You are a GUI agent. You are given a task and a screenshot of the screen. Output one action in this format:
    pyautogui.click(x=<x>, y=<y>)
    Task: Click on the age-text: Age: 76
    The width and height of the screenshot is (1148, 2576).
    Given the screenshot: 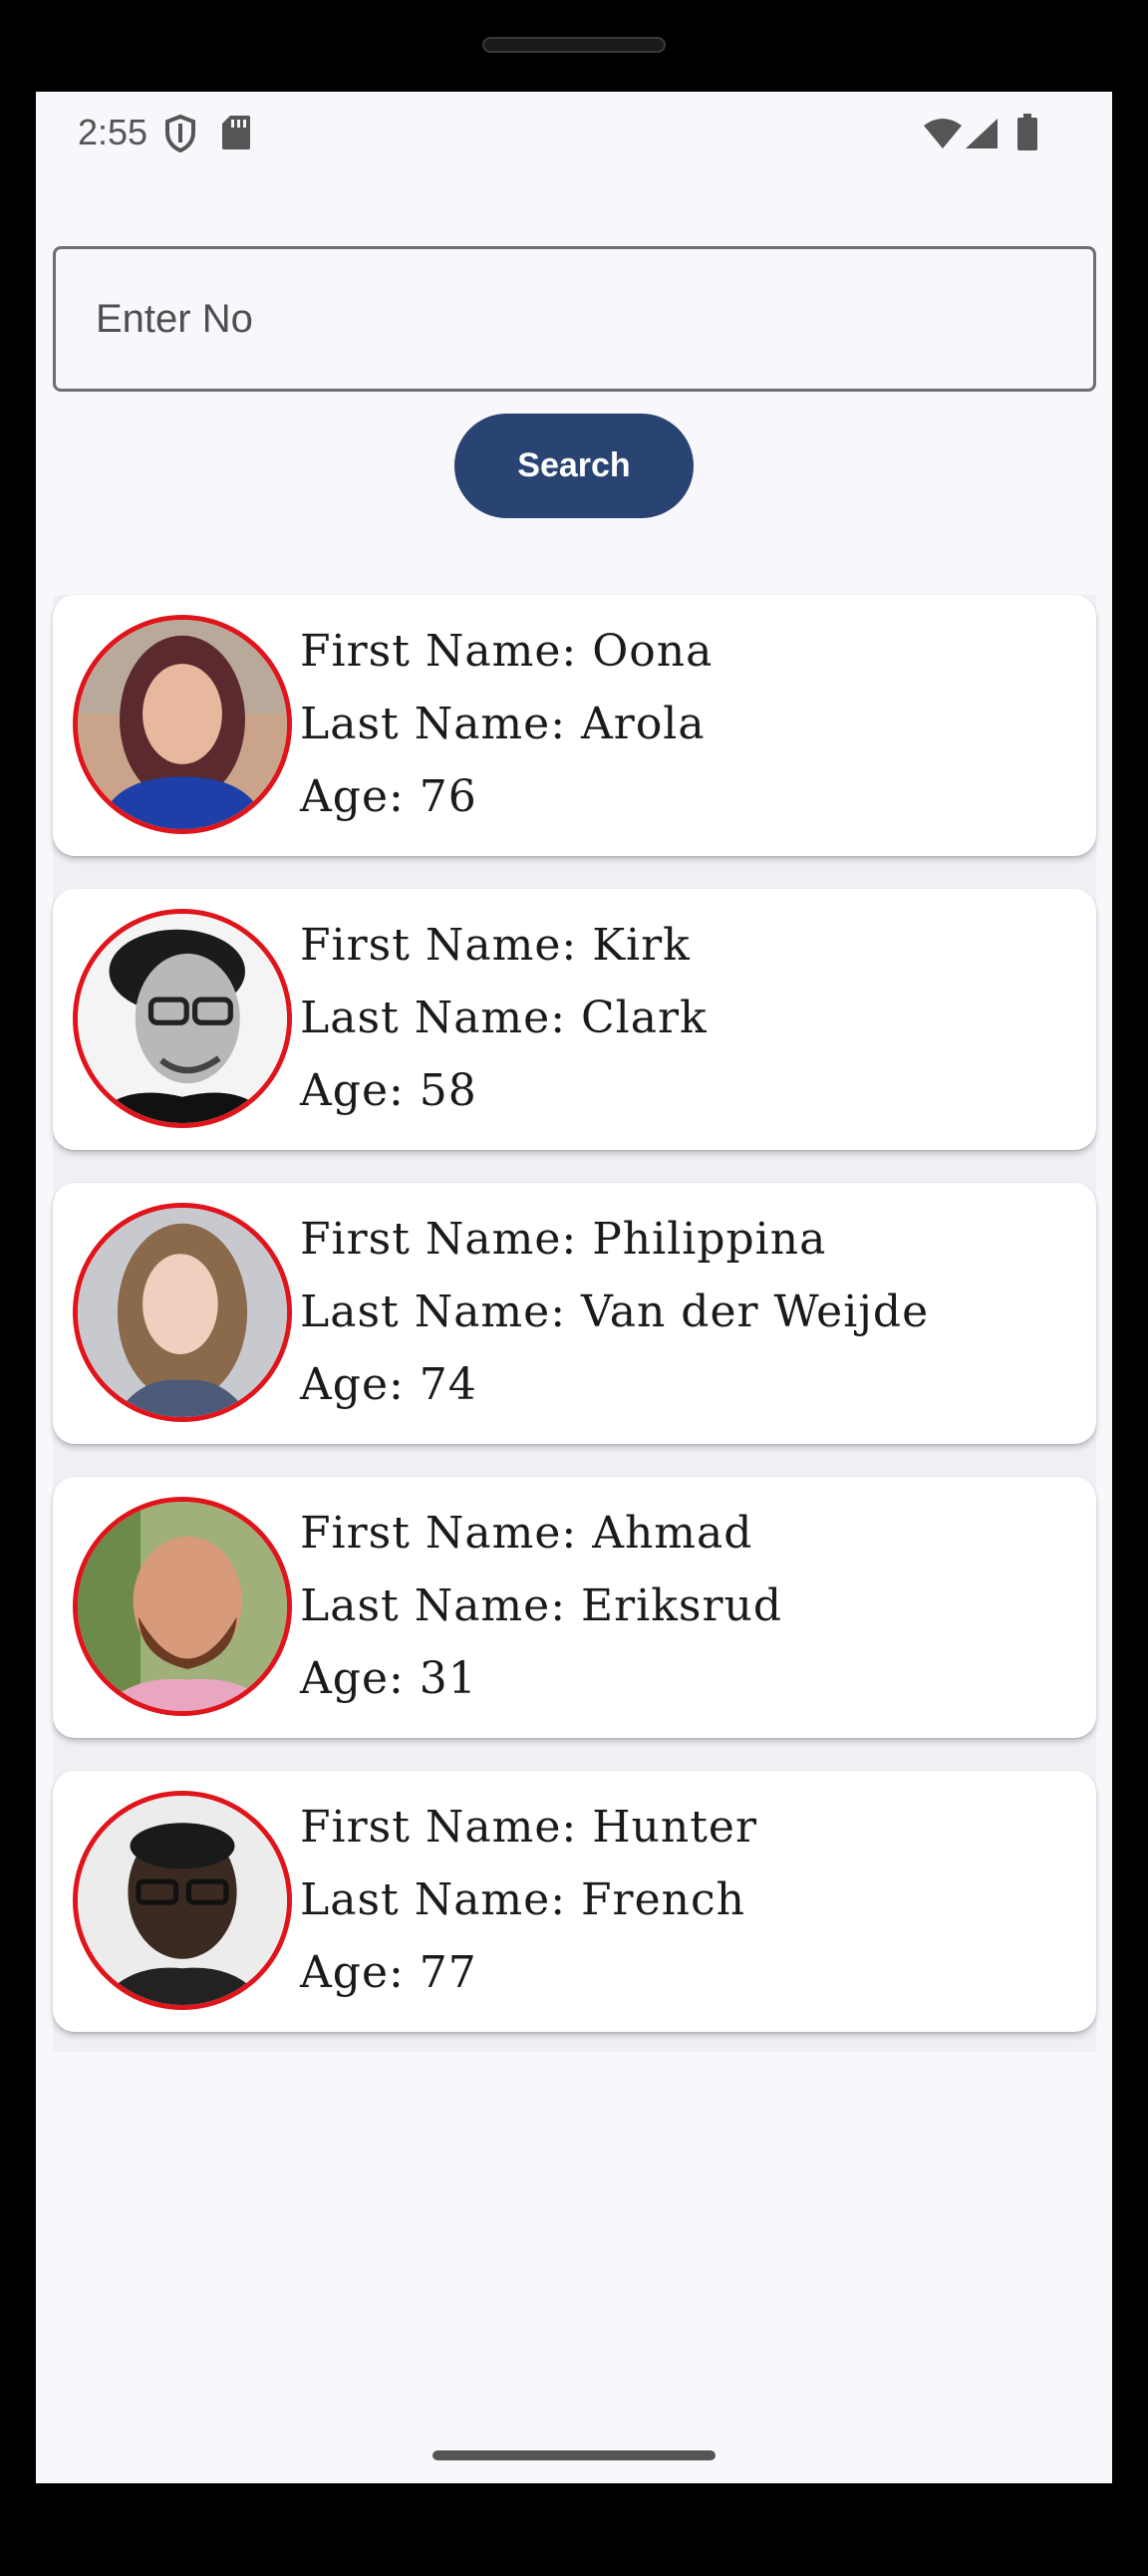 What is the action you would take?
    pyautogui.click(x=388, y=796)
    